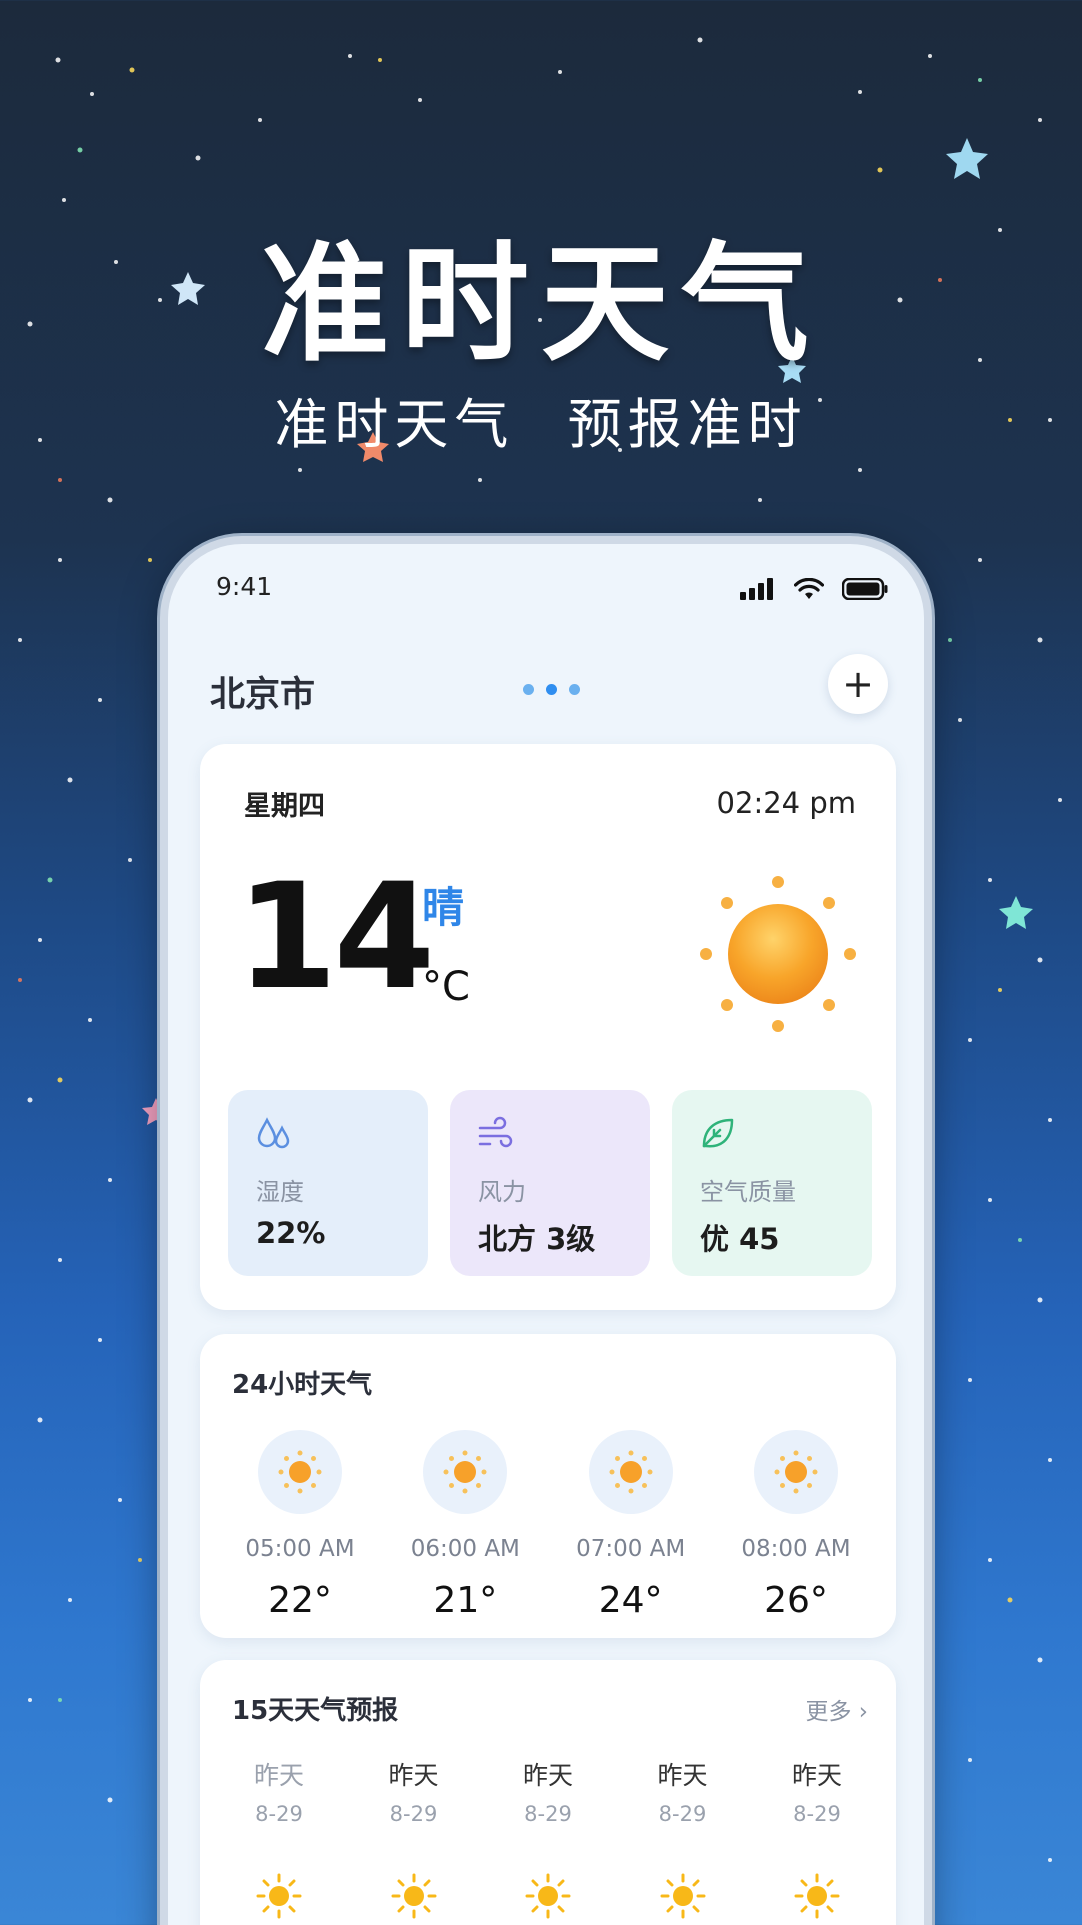  What do you see at coordinates (465, 1525) in the screenshot?
I see `hourly-item: 06:00 AM 21°` at bounding box center [465, 1525].